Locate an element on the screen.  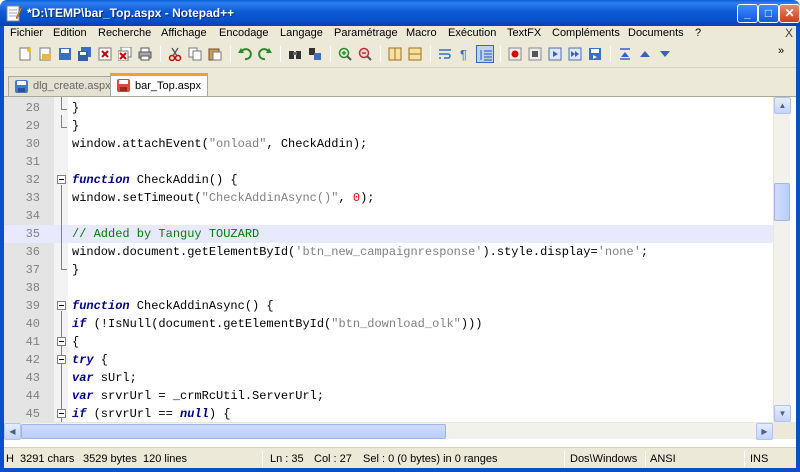
maximize-button: □ is located at coordinates (768, 13).